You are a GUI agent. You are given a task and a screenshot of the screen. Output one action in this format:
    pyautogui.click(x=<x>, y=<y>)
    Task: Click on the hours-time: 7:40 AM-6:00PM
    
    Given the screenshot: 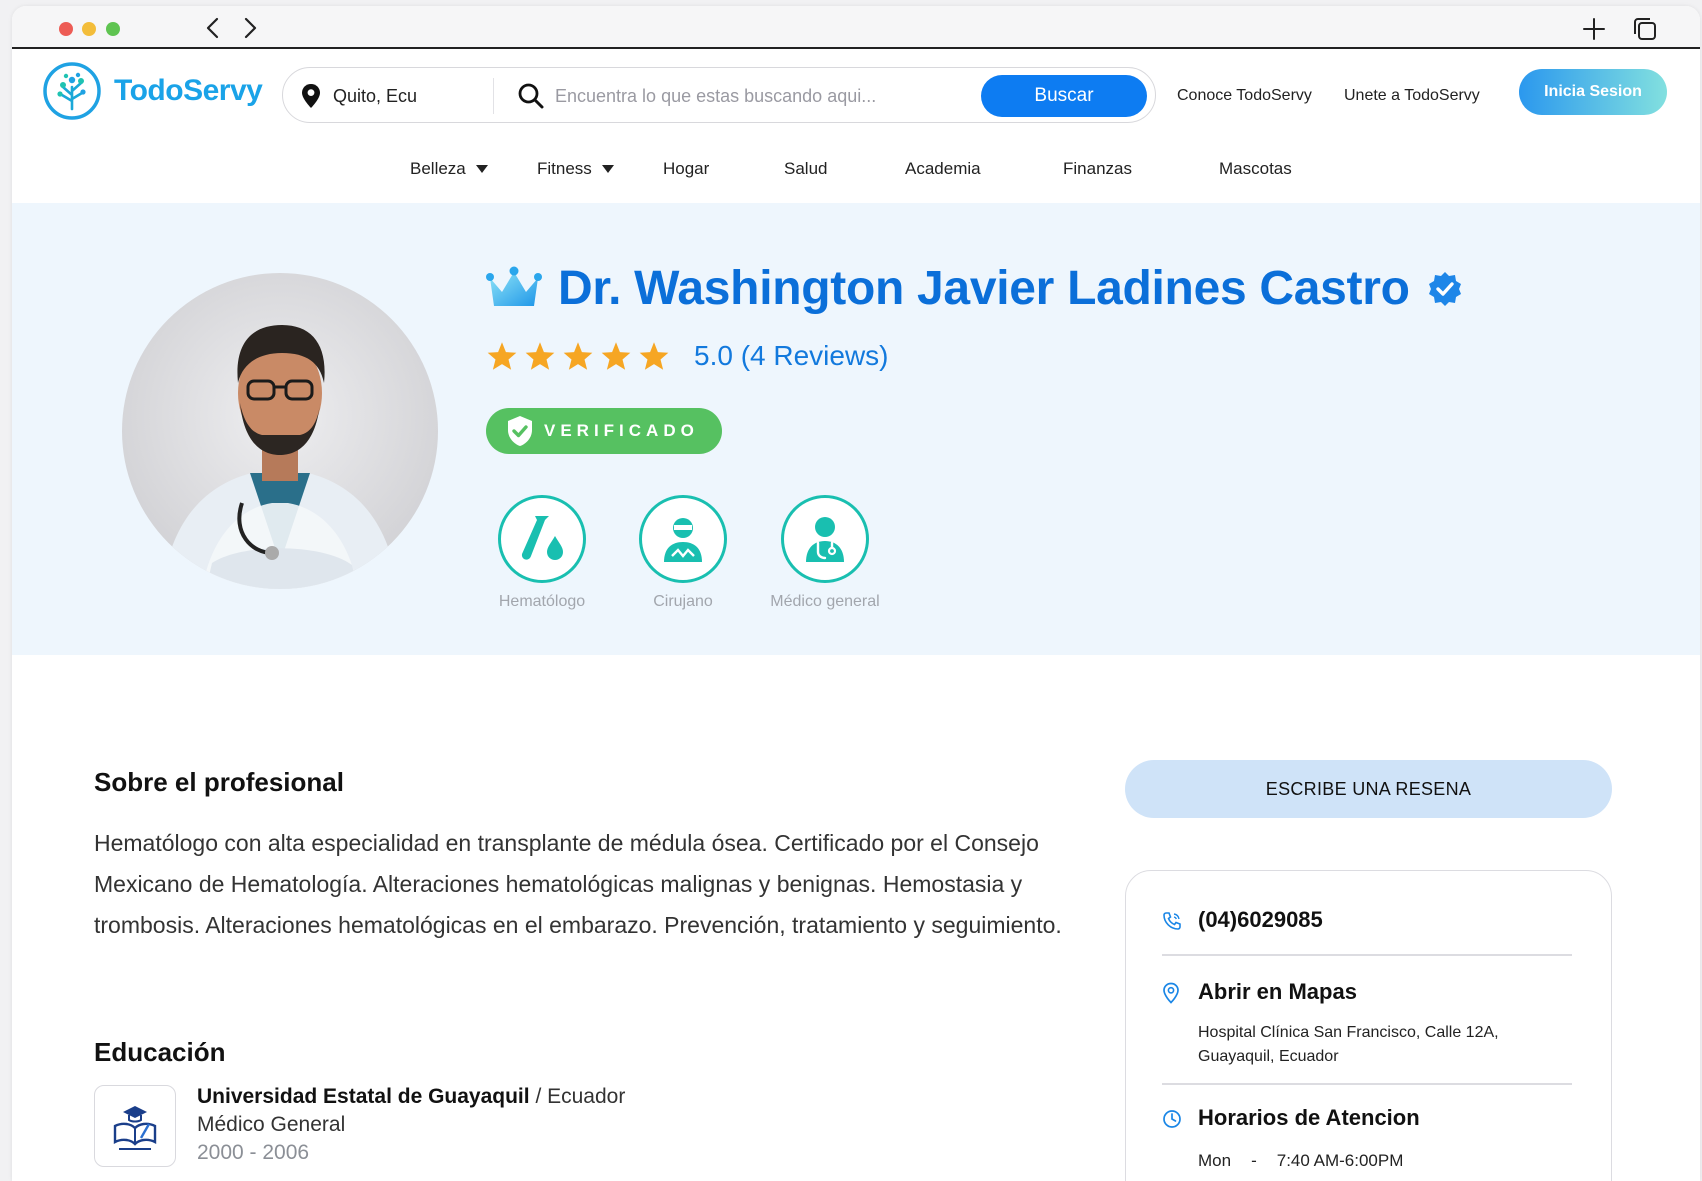 What is the action you would take?
    pyautogui.click(x=1340, y=1160)
    